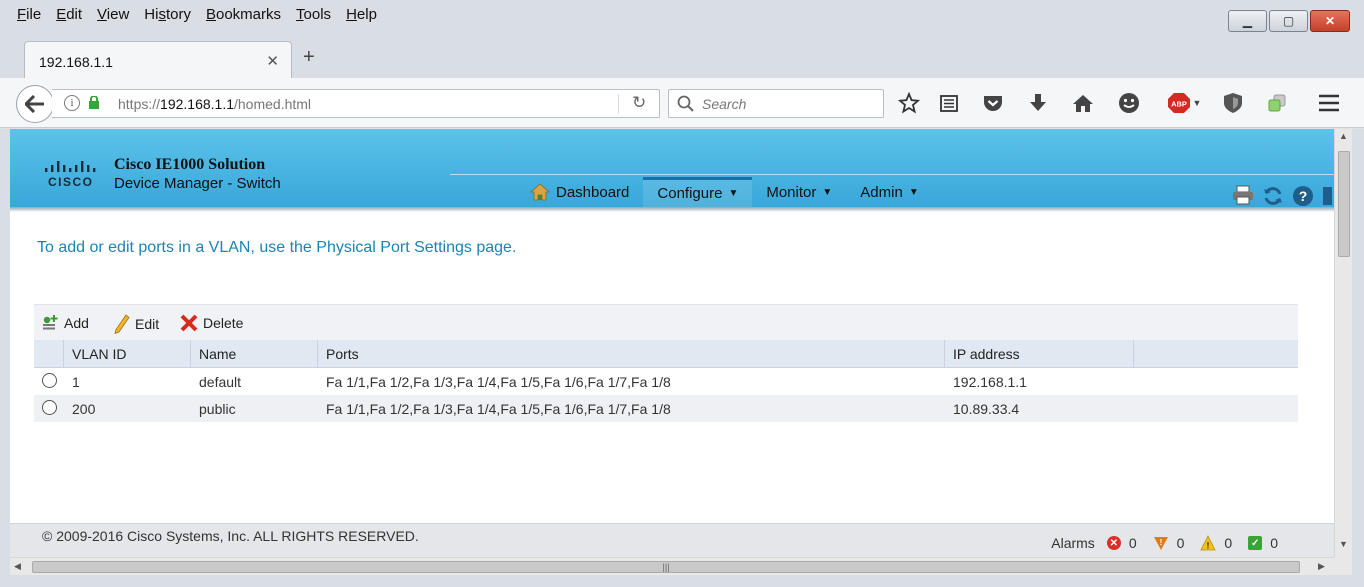 The width and height of the screenshot is (1364, 587). I want to click on info-icon: i, so click(72, 103).